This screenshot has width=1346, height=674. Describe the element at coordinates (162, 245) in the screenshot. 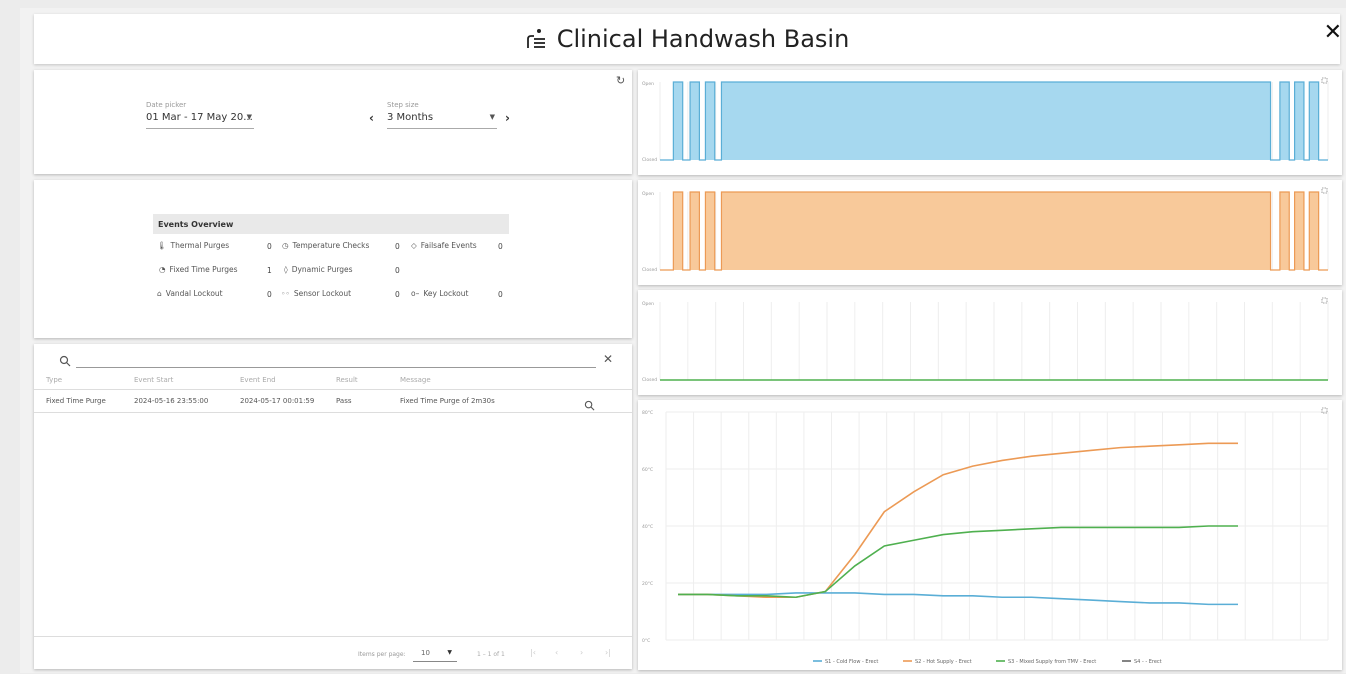

I see `thermometer-icon: 🌡` at that location.